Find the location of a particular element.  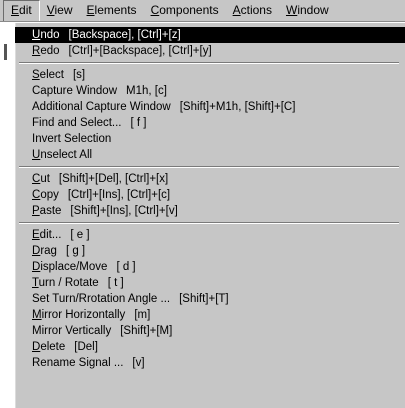

menu-item-label: Copy is located at coordinates (45, 195).